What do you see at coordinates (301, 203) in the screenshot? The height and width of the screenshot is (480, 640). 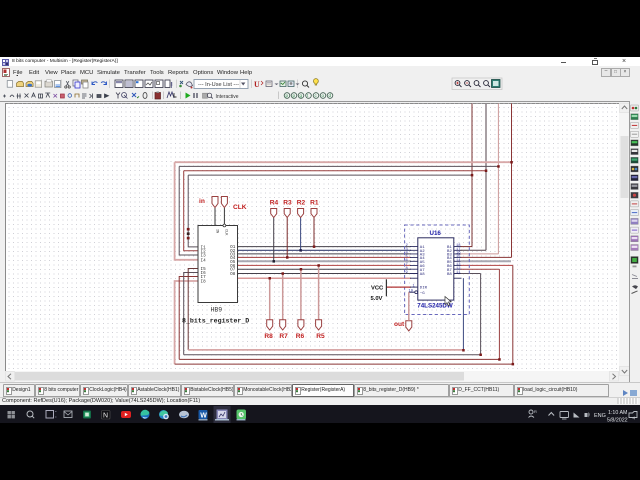 I see `svg-text: R2` at bounding box center [301, 203].